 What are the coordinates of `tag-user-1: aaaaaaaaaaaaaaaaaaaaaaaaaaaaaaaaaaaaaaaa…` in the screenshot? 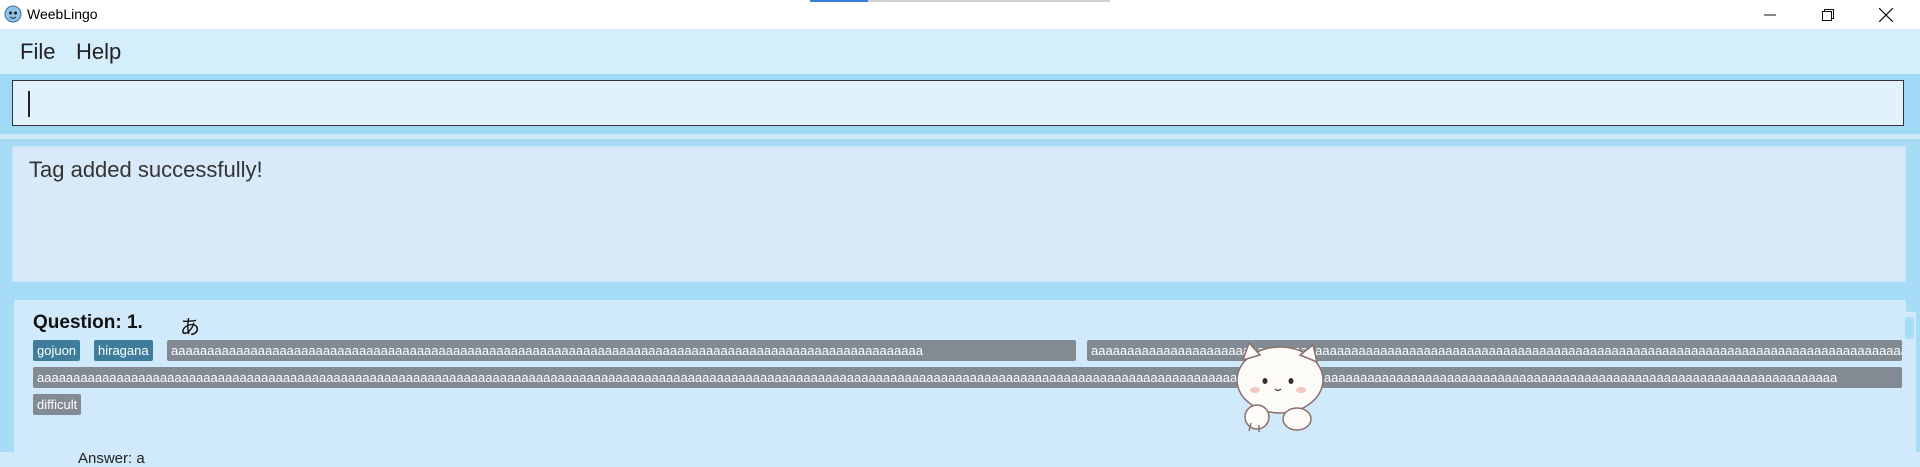 It's located at (621, 350).